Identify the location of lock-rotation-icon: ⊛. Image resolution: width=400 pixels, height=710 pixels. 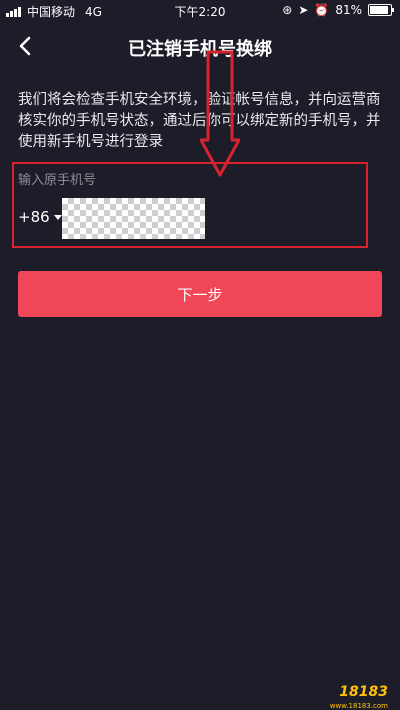
(287, 10).